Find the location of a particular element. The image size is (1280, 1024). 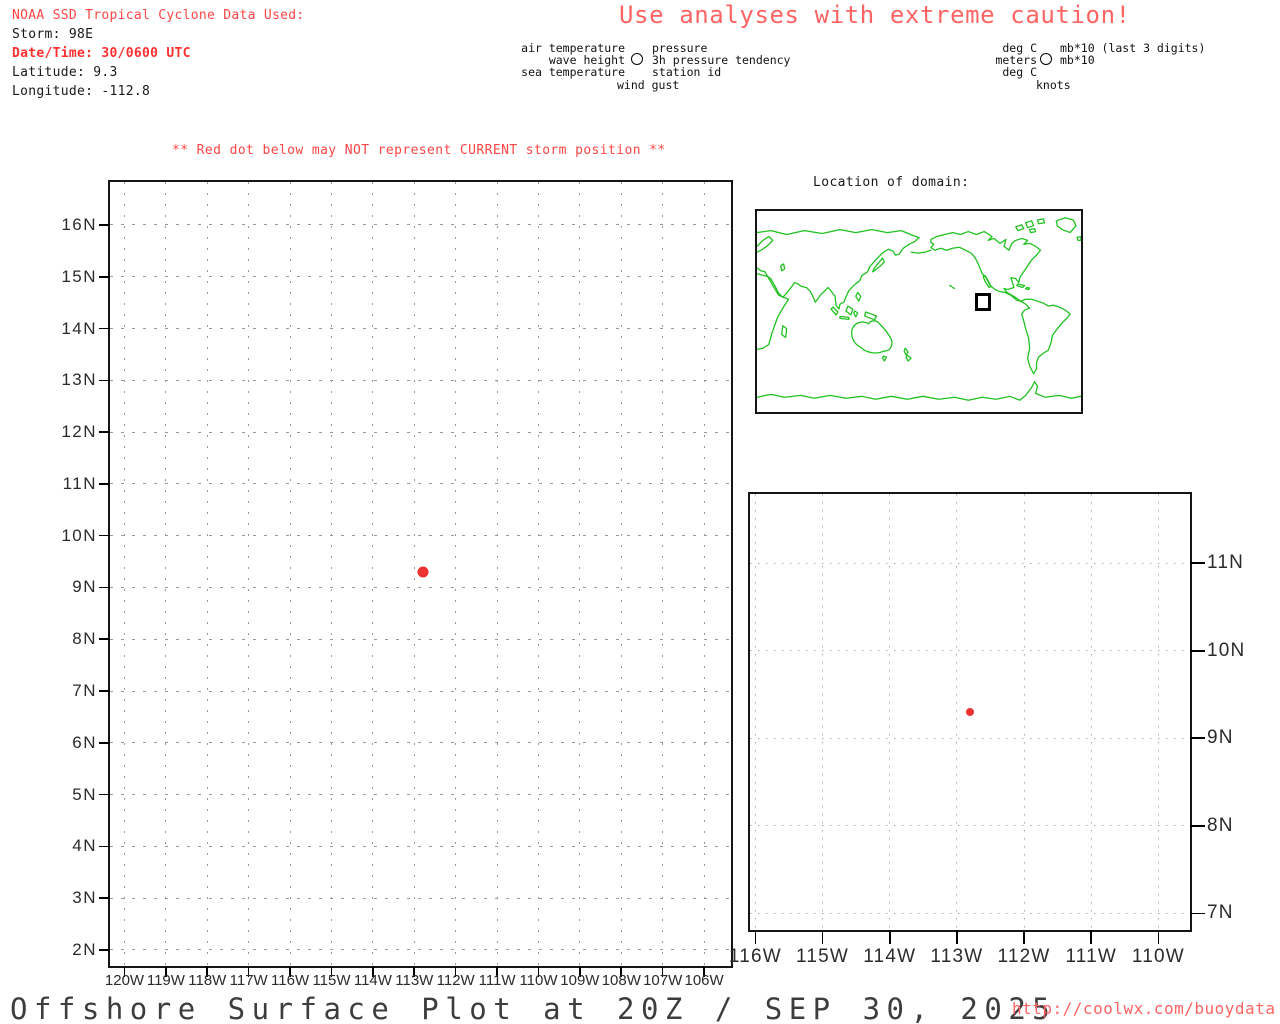

world-locator-map is located at coordinates (919, 311).